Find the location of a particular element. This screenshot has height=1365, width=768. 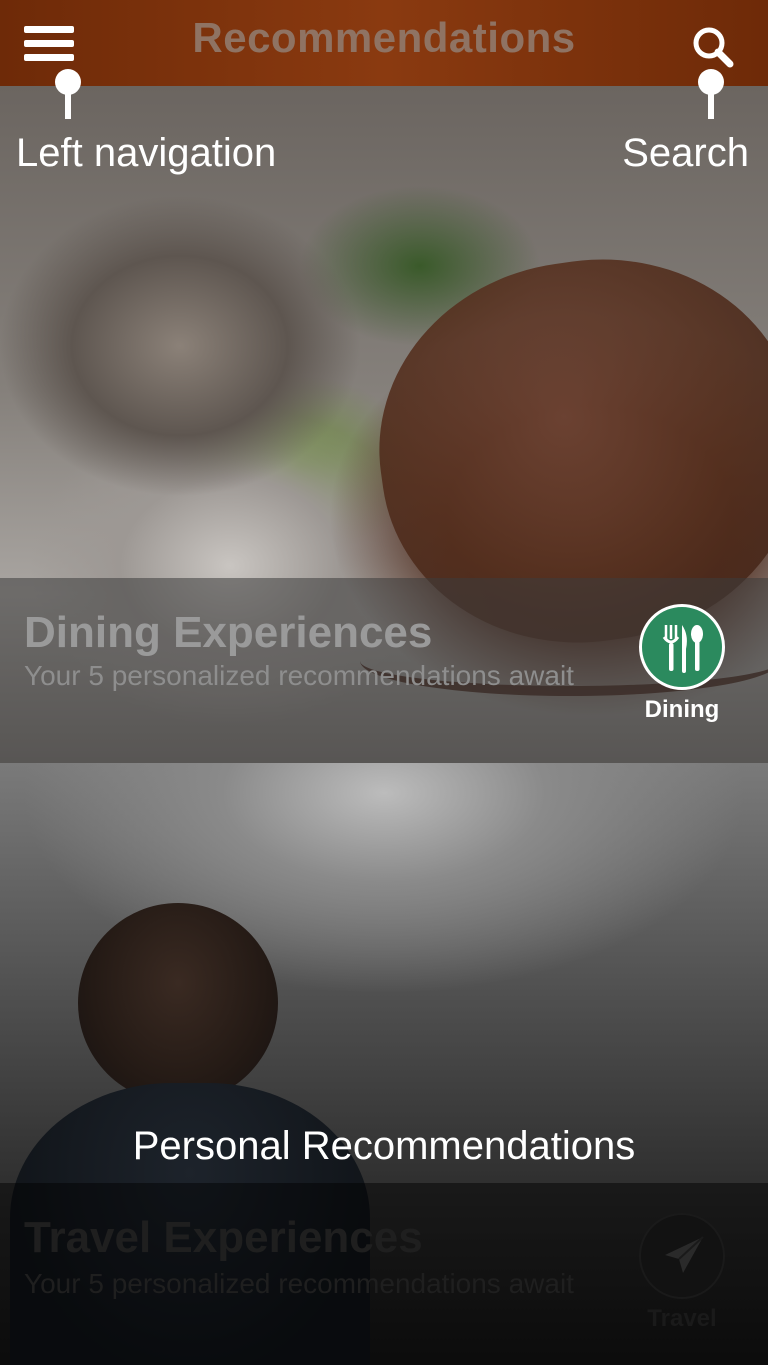

search-pointer is located at coordinates (711, 94).